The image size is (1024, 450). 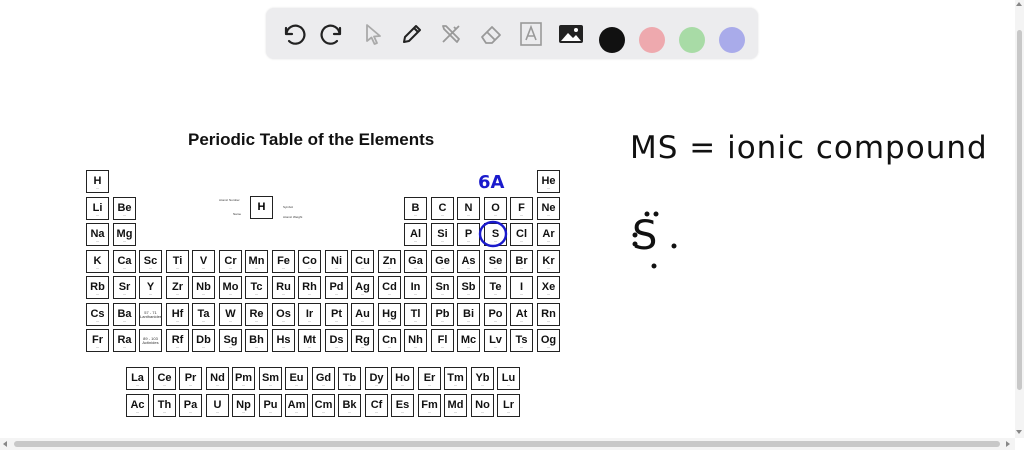 What do you see at coordinates (164, 405) in the screenshot?
I see `element-cell-th: Th —` at bounding box center [164, 405].